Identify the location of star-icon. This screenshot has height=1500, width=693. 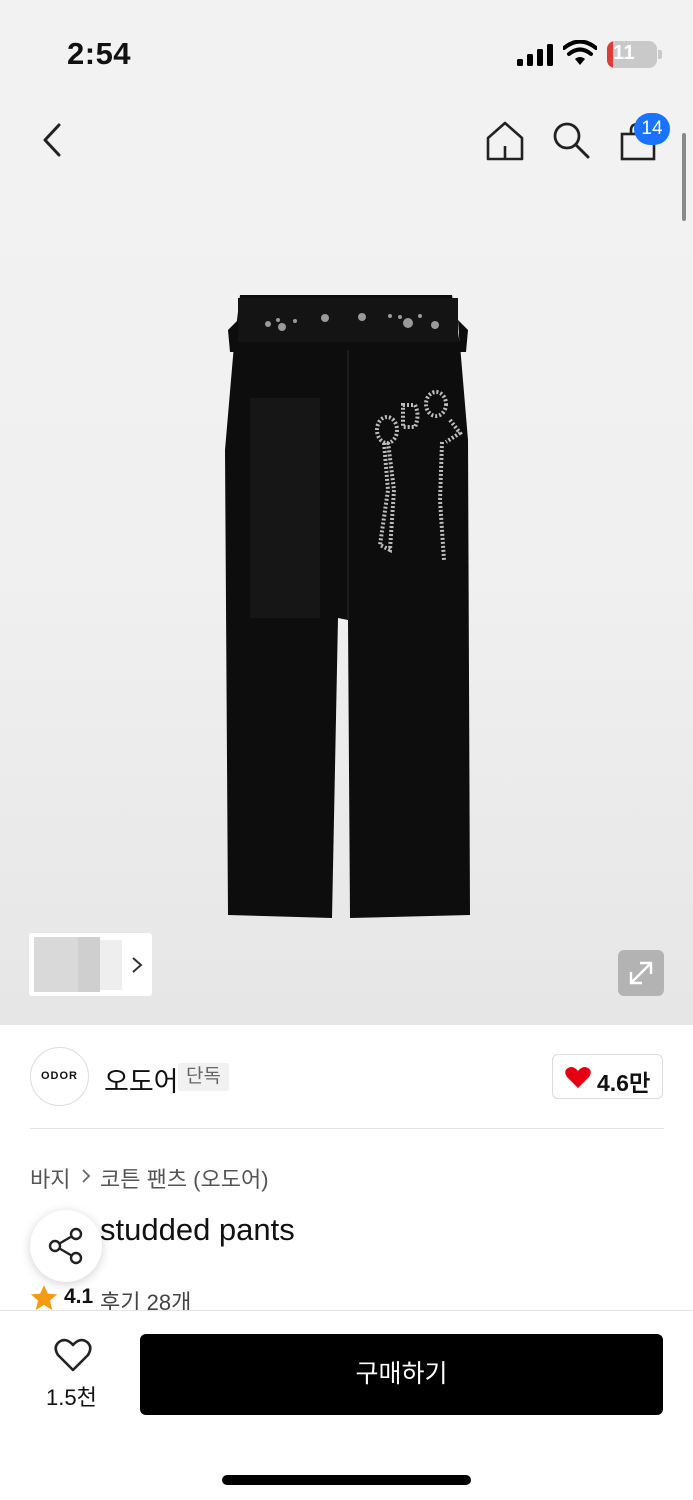
(44, 1297).